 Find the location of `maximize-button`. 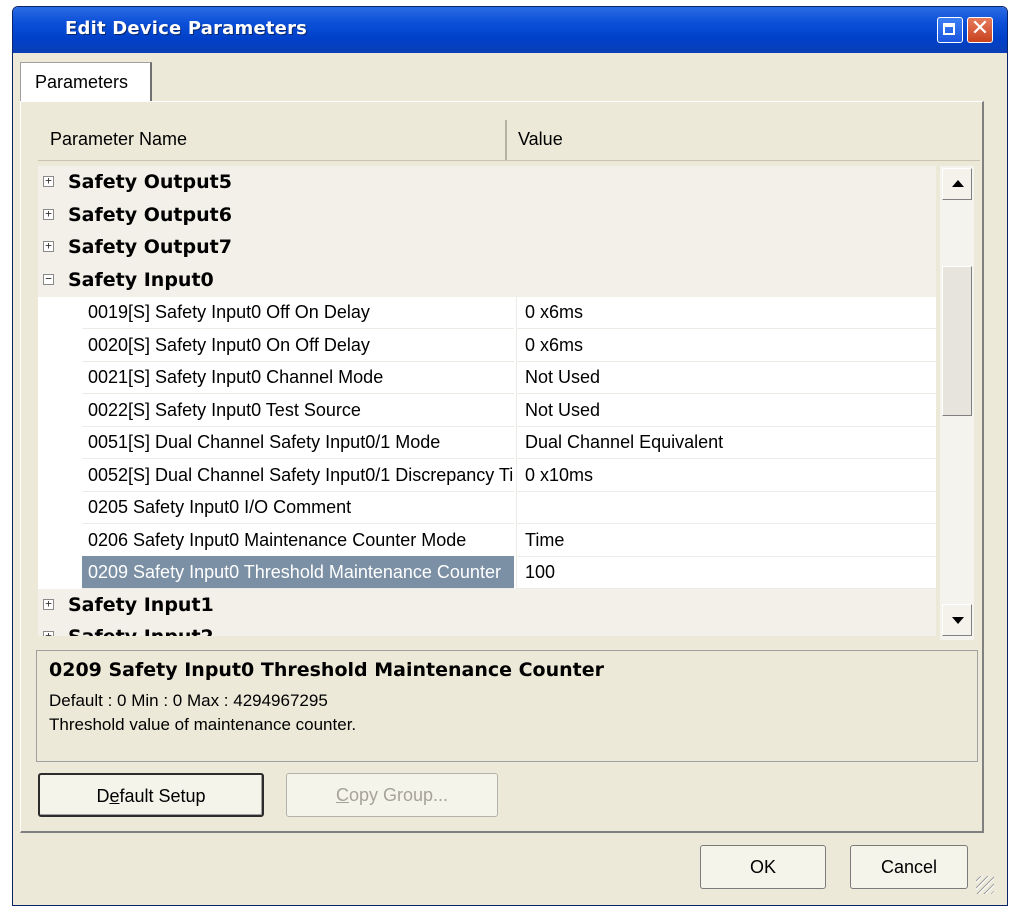

maximize-button is located at coordinates (950, 30).